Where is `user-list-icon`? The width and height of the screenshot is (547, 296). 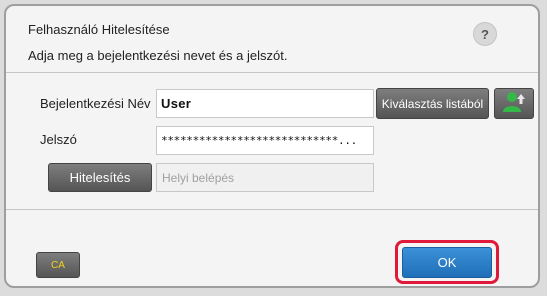 user-list-icon is located at coordinates (514, 103).